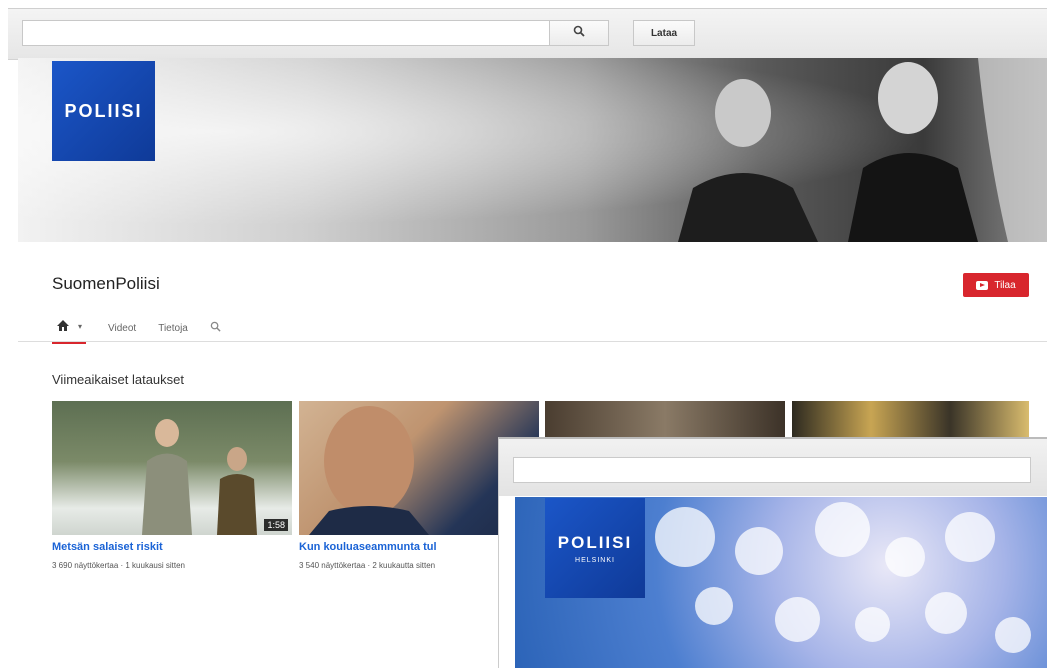  I want to click on overlay-search-input, so click(772, 470).